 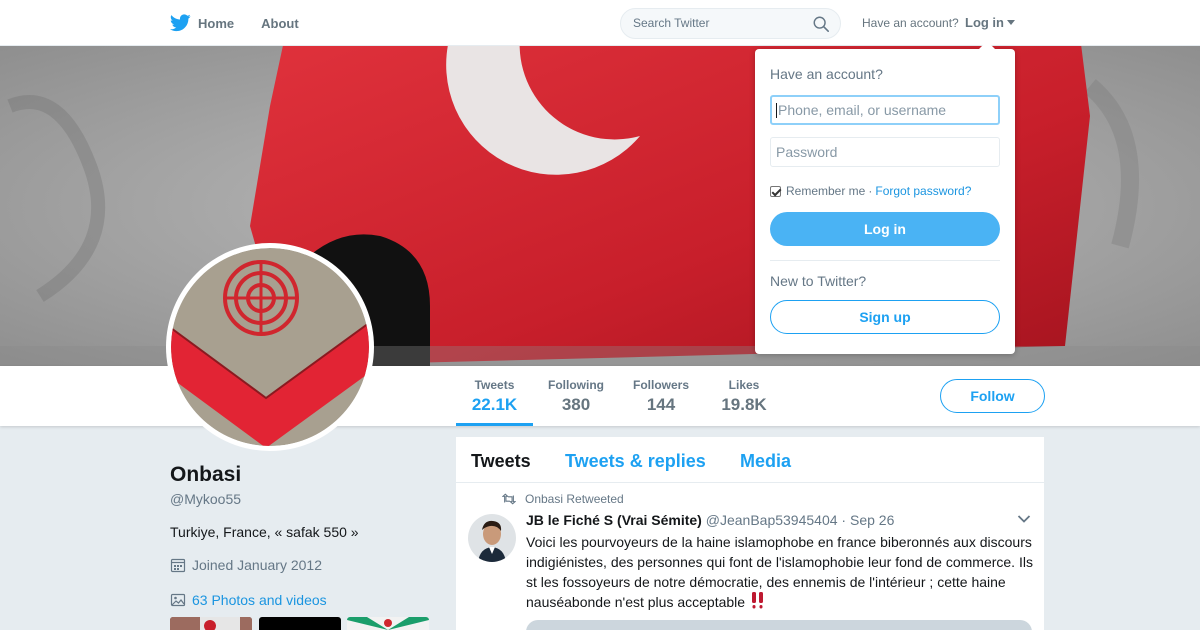 What do you see at coordinates (216, 23) in the screenshot?
I see `home-label: Home` at bounding box center [216, 23].